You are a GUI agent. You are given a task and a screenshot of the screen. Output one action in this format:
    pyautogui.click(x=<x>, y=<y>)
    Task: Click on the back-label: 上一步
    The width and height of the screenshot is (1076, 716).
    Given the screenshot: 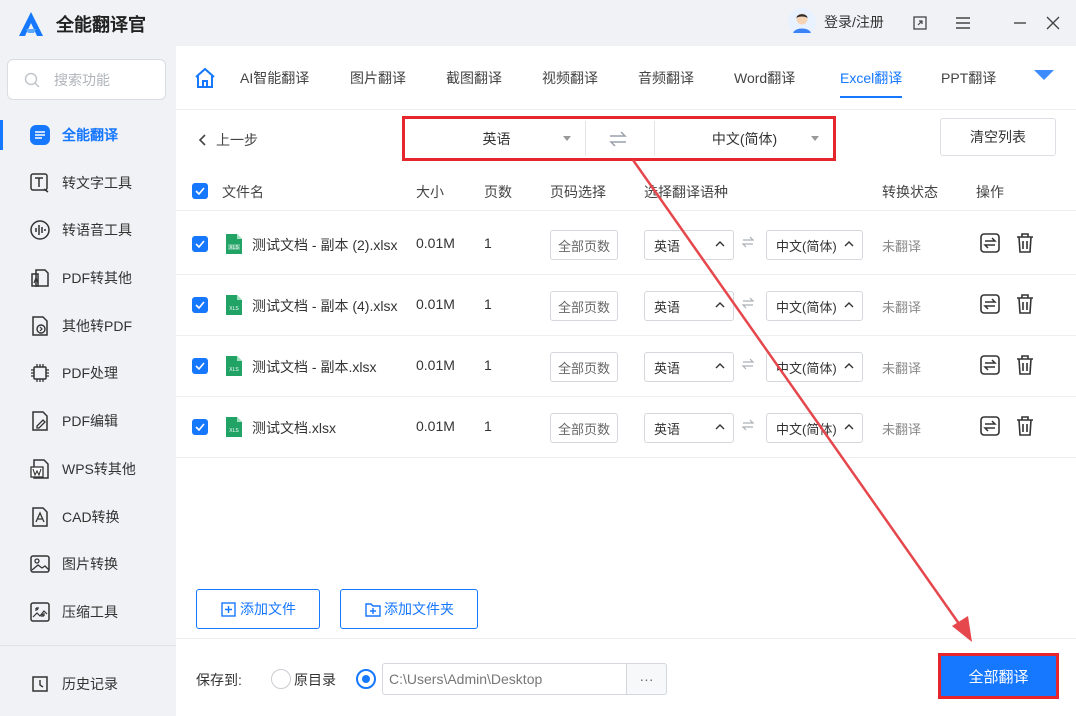 What is the action you would take?
    pyautogui.click(x=237, y=140)
    